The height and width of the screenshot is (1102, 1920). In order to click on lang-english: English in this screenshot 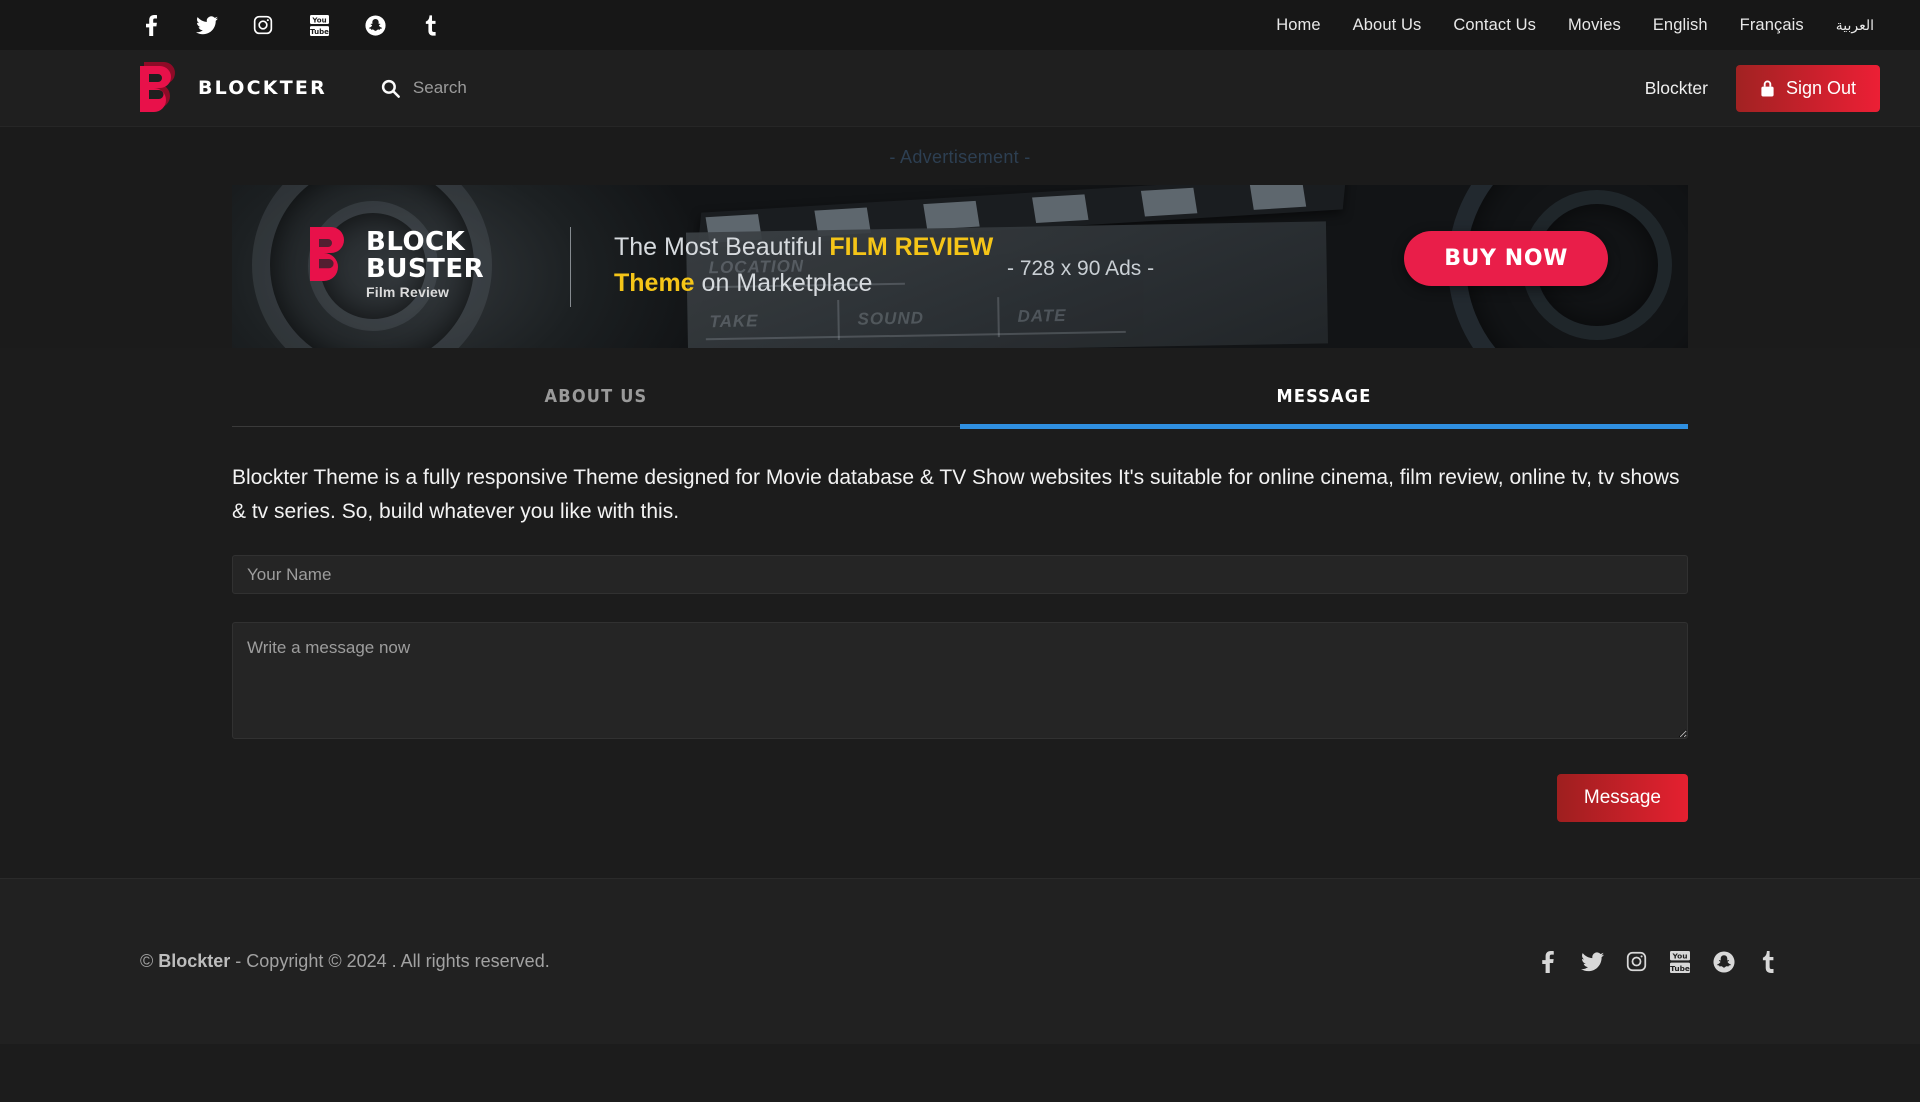, I will do `click(1680, 25)`.